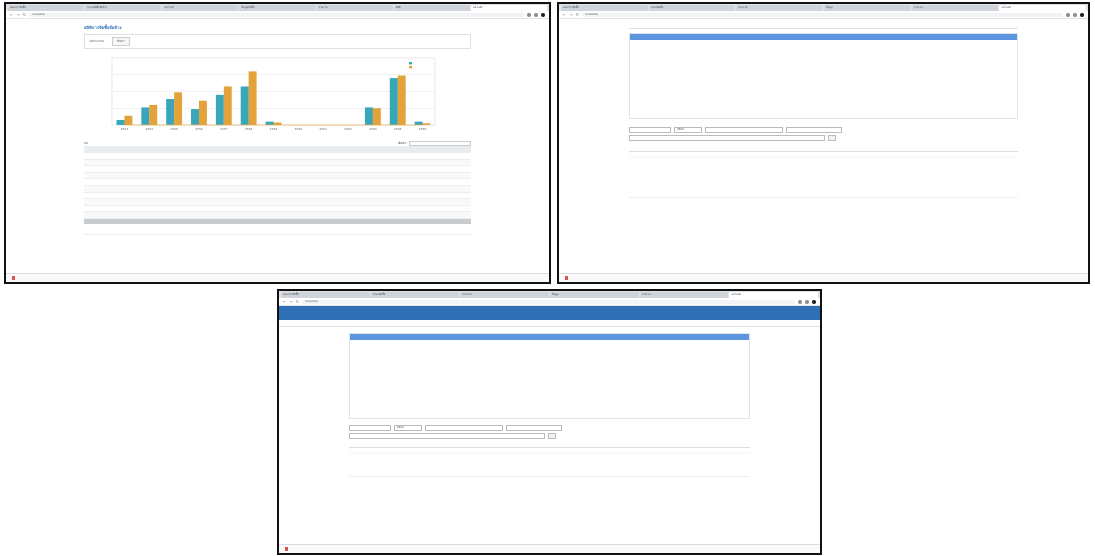  Describe the element at coordinates (549, 313) in the screenshot. I see `site-header` at that location.